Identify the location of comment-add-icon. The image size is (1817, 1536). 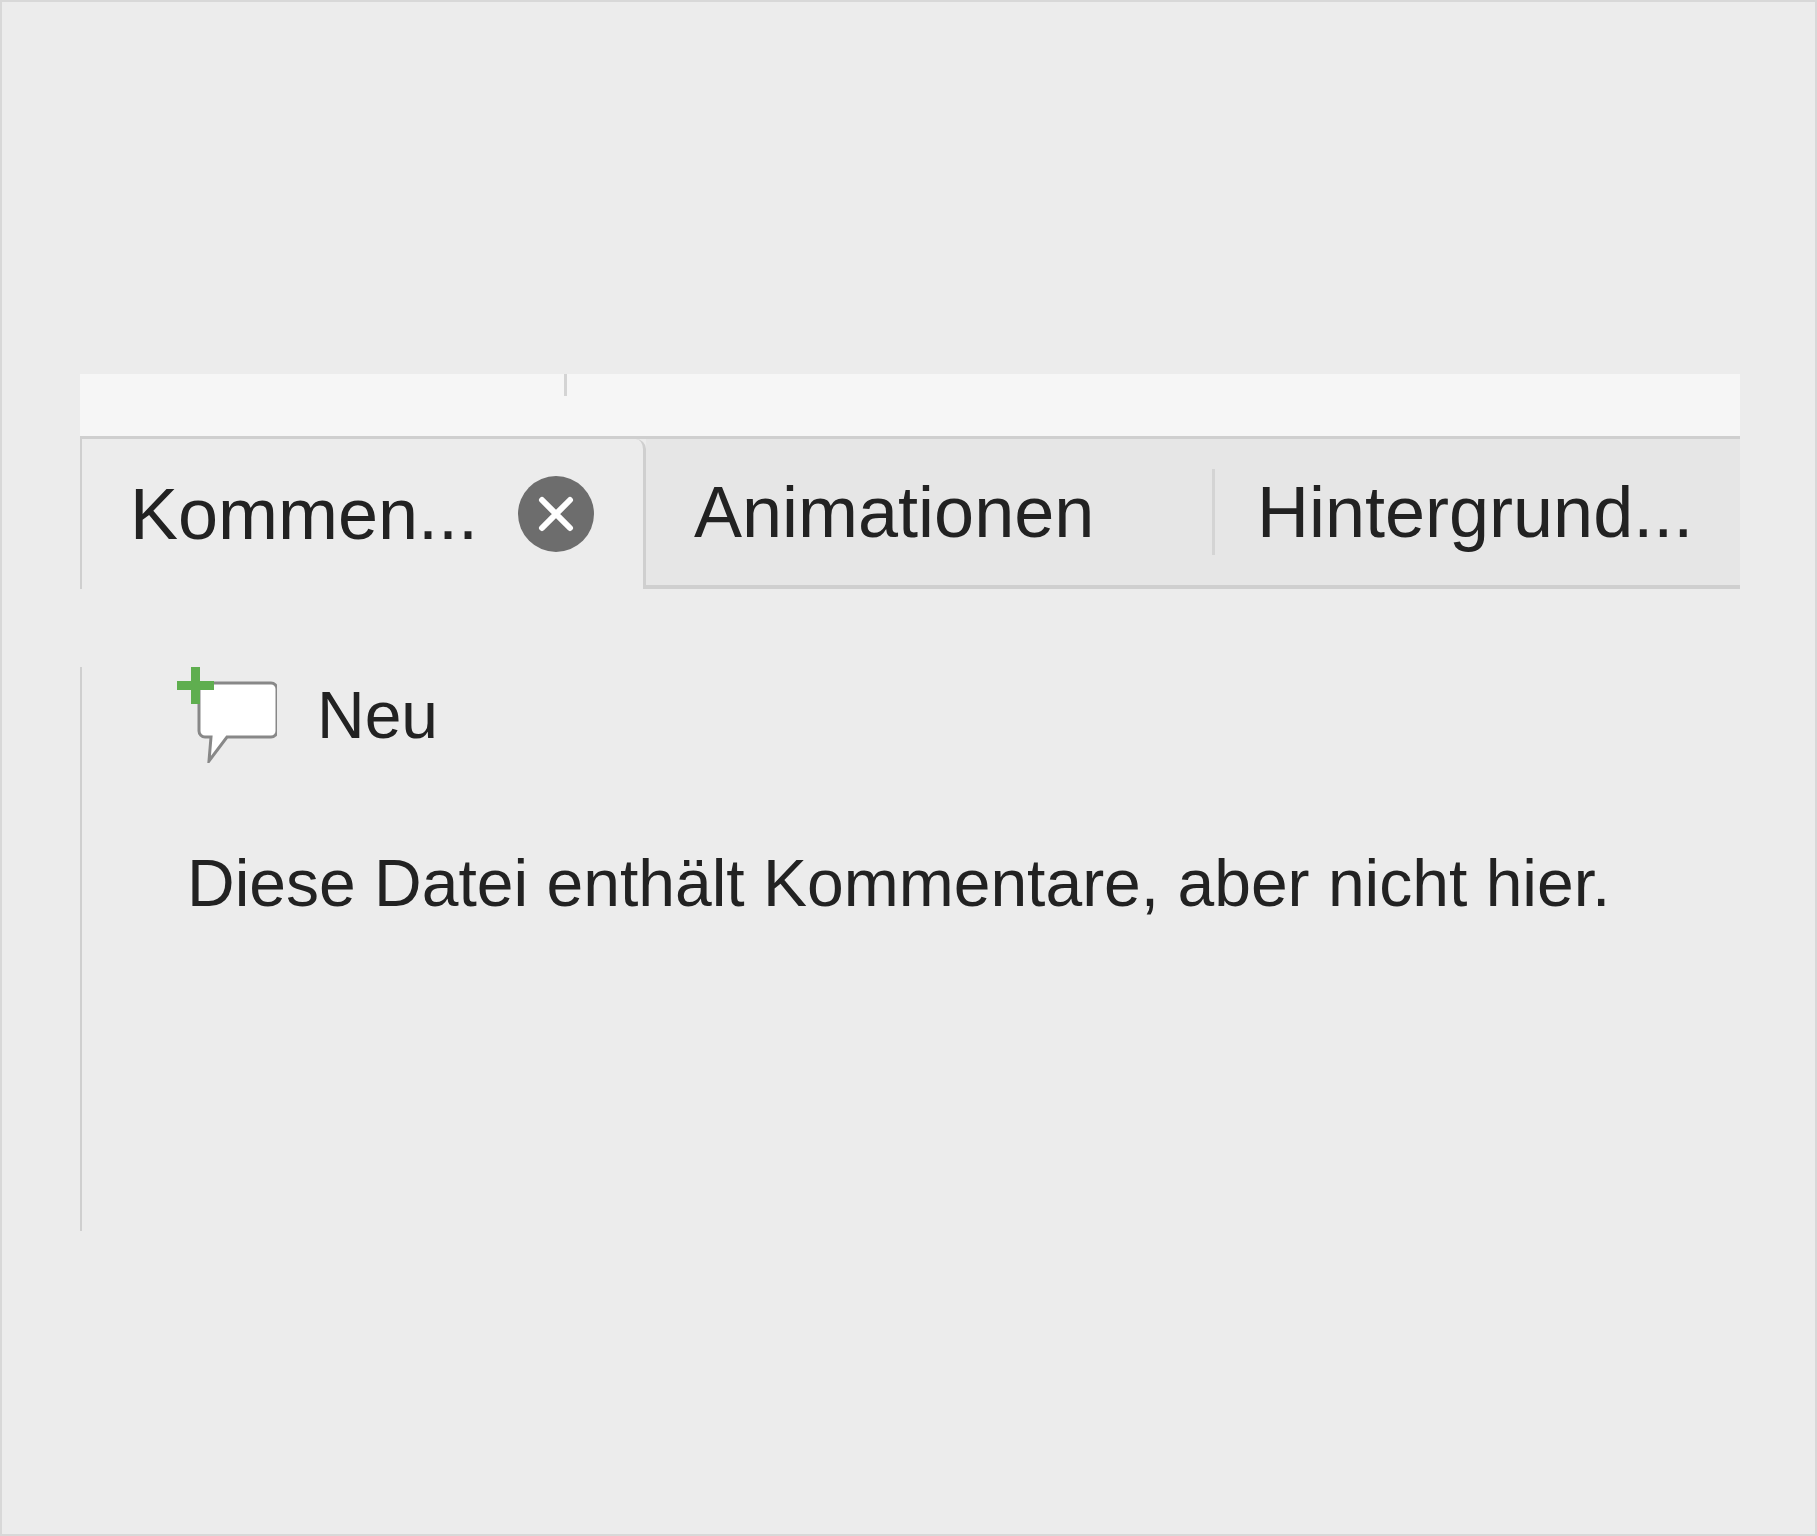
(227, 715).